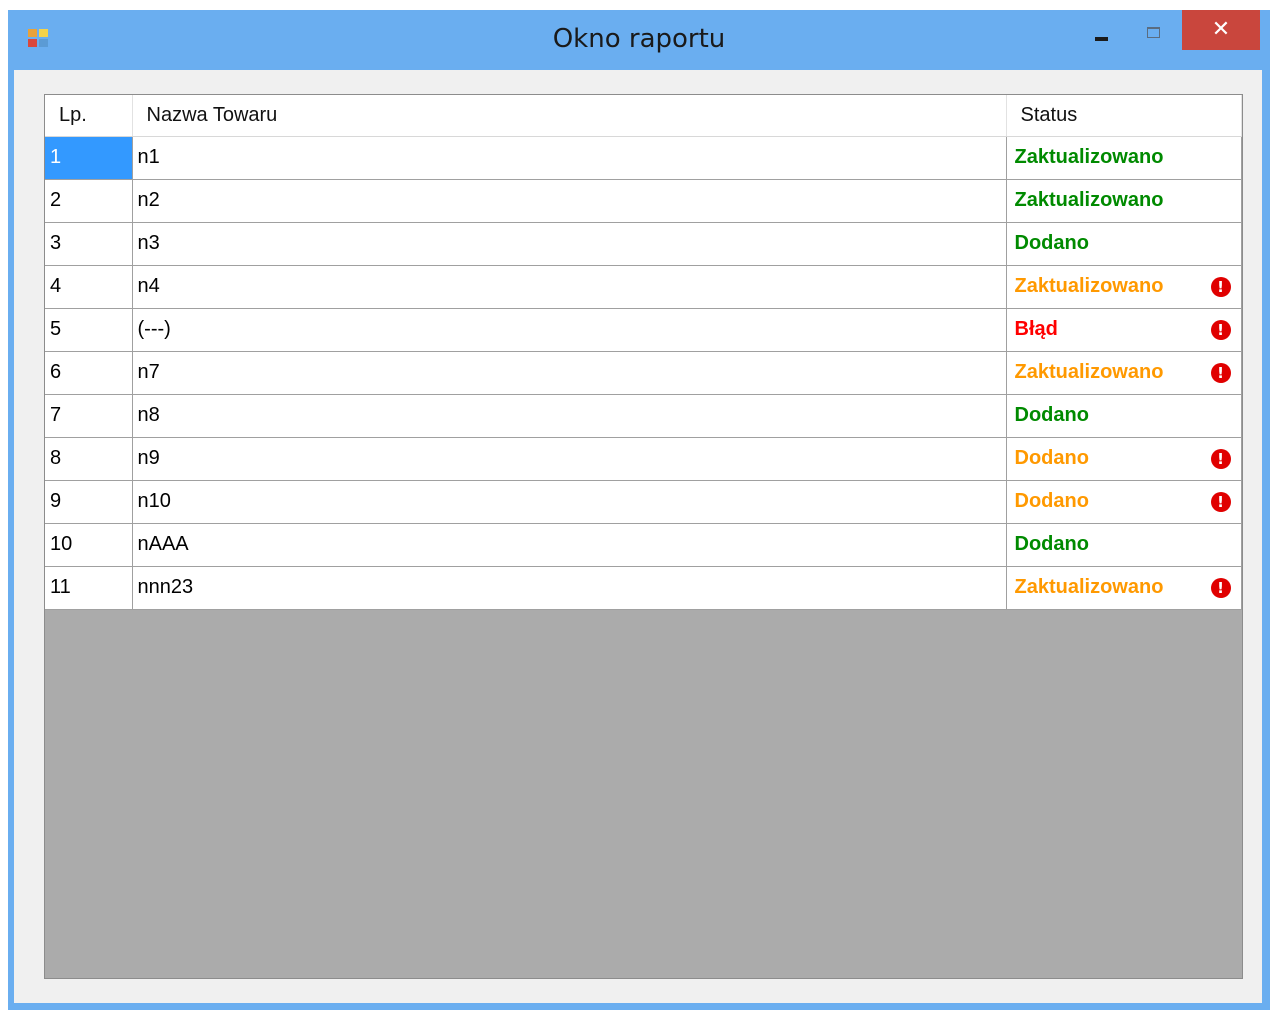 The width and height of the screenshot is (1270, 1010). I want to click on row-number-cell: 5, so click(89, 330).